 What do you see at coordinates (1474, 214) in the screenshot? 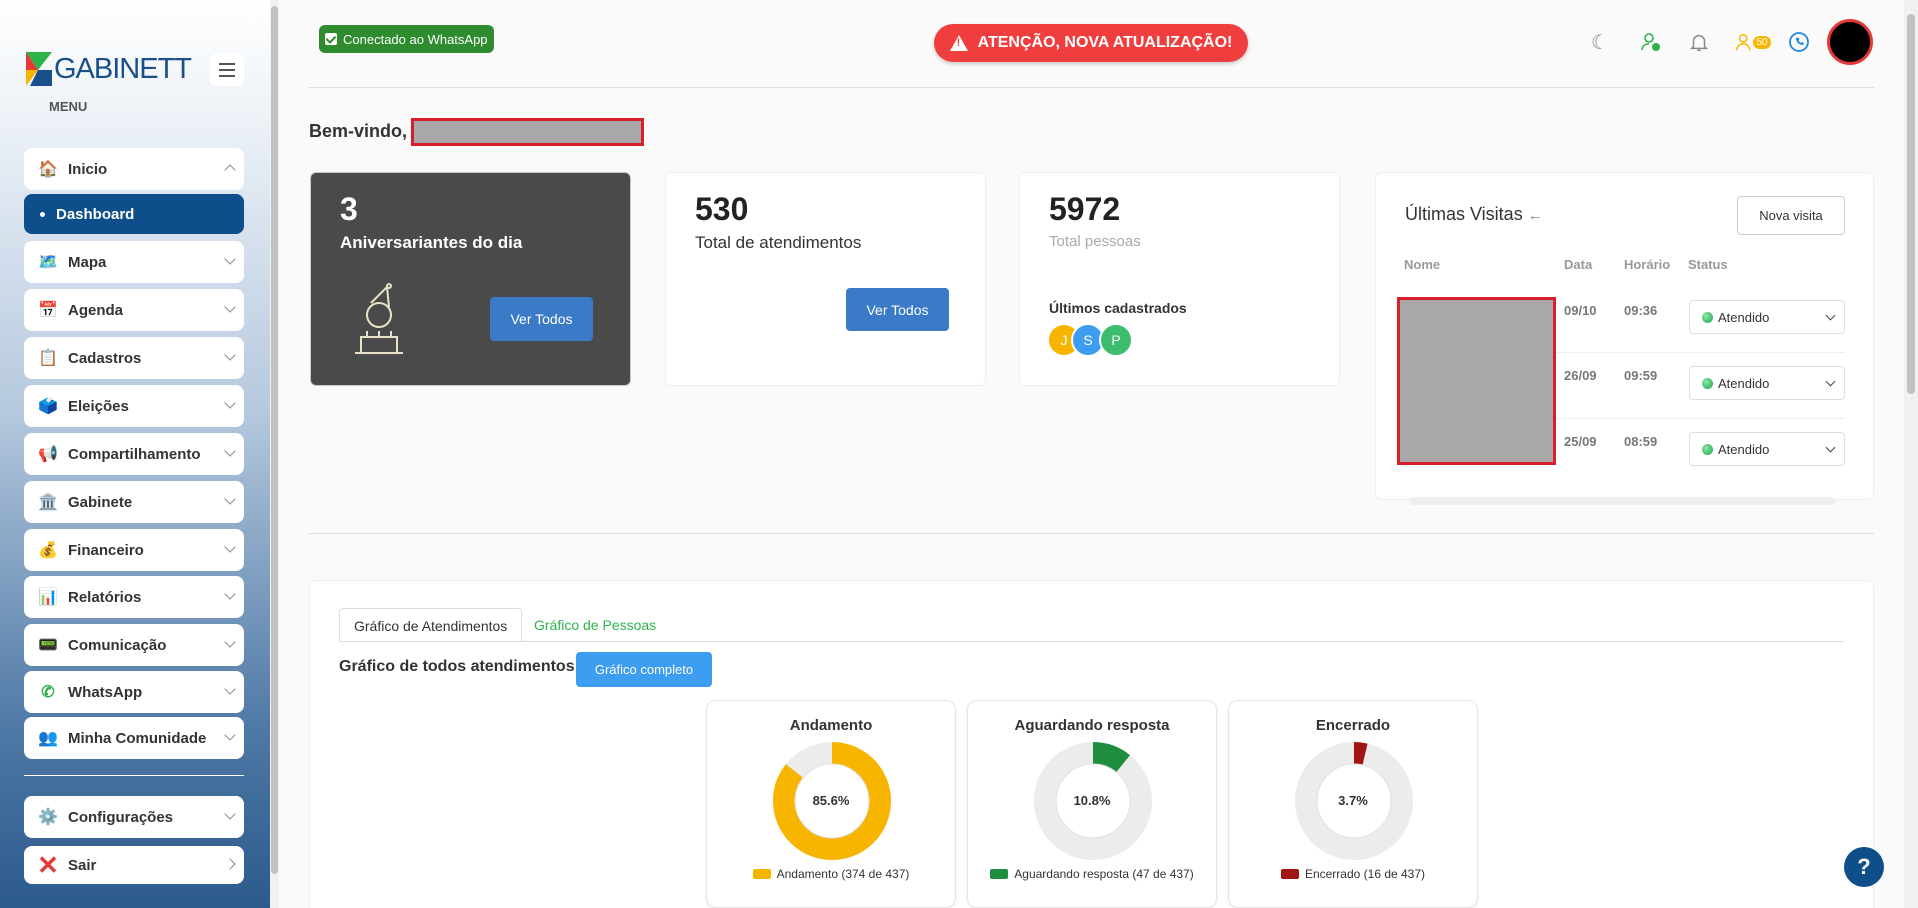
I see `latest-visits-title: Últimas Visitas ←` at bounding box center [1474, 214].